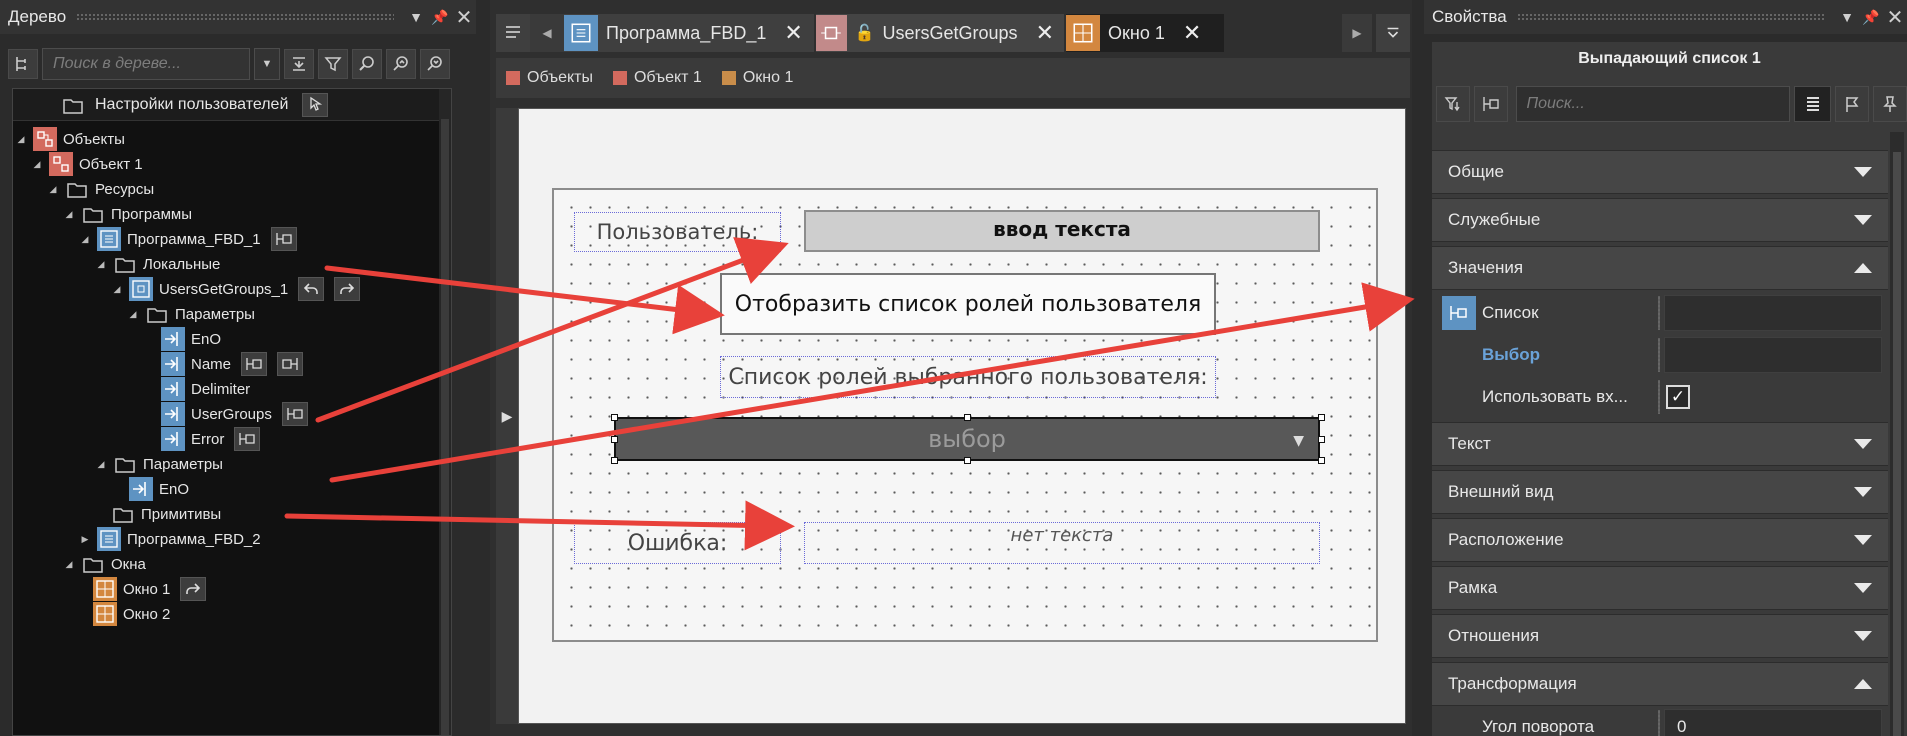 This screenshot has width=1907, height=736. I want to click on tab-menu-button, so click(1393, 33).